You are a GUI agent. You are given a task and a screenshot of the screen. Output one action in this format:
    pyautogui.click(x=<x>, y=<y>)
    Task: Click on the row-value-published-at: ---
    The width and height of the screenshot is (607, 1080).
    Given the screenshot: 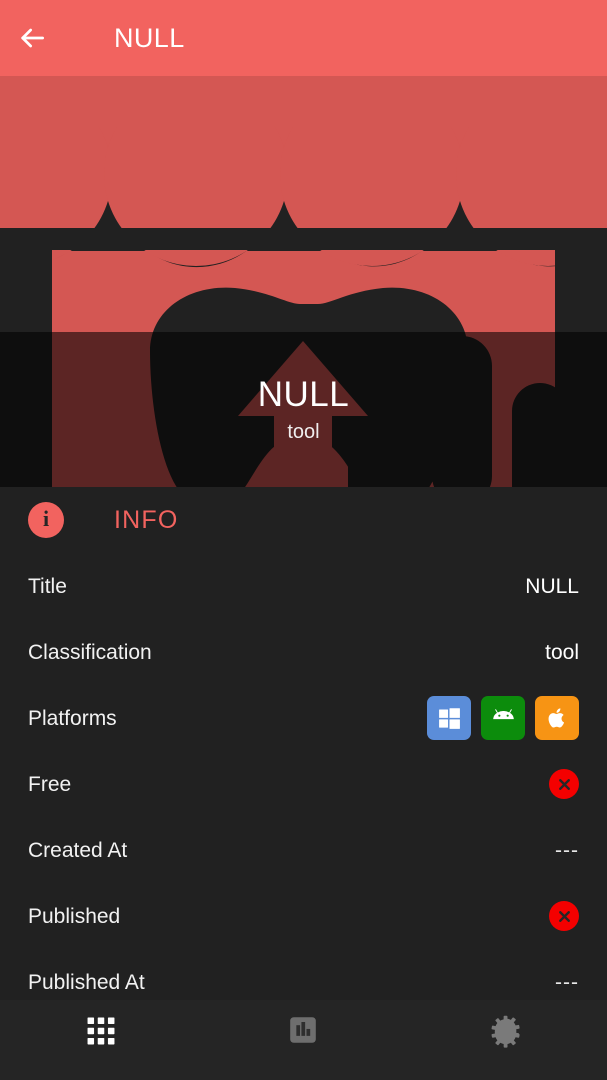 What is the action you would take?
    pyautogui.click(x=567, y=982)
    